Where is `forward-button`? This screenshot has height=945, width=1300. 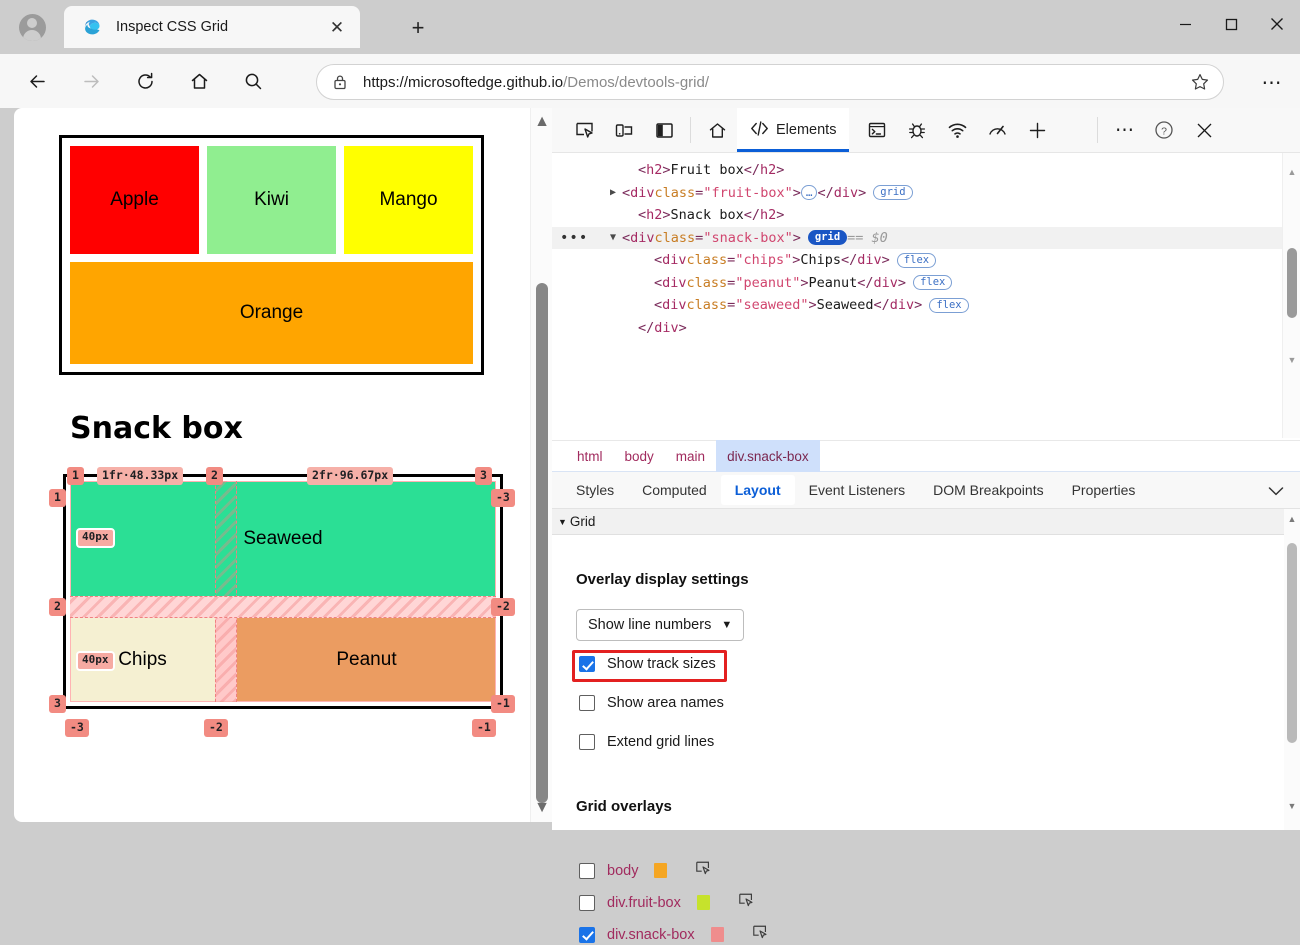
forward-button is located at coordinates (91, 81).